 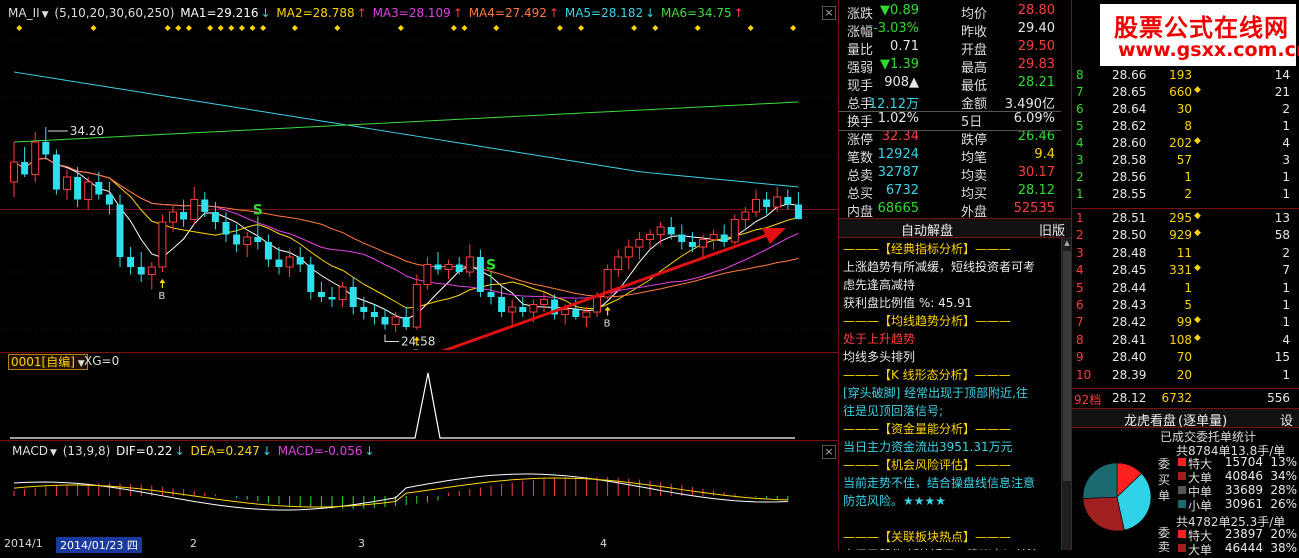 I want to click on sell-mark-icon: S, so click(x=491, y=266).